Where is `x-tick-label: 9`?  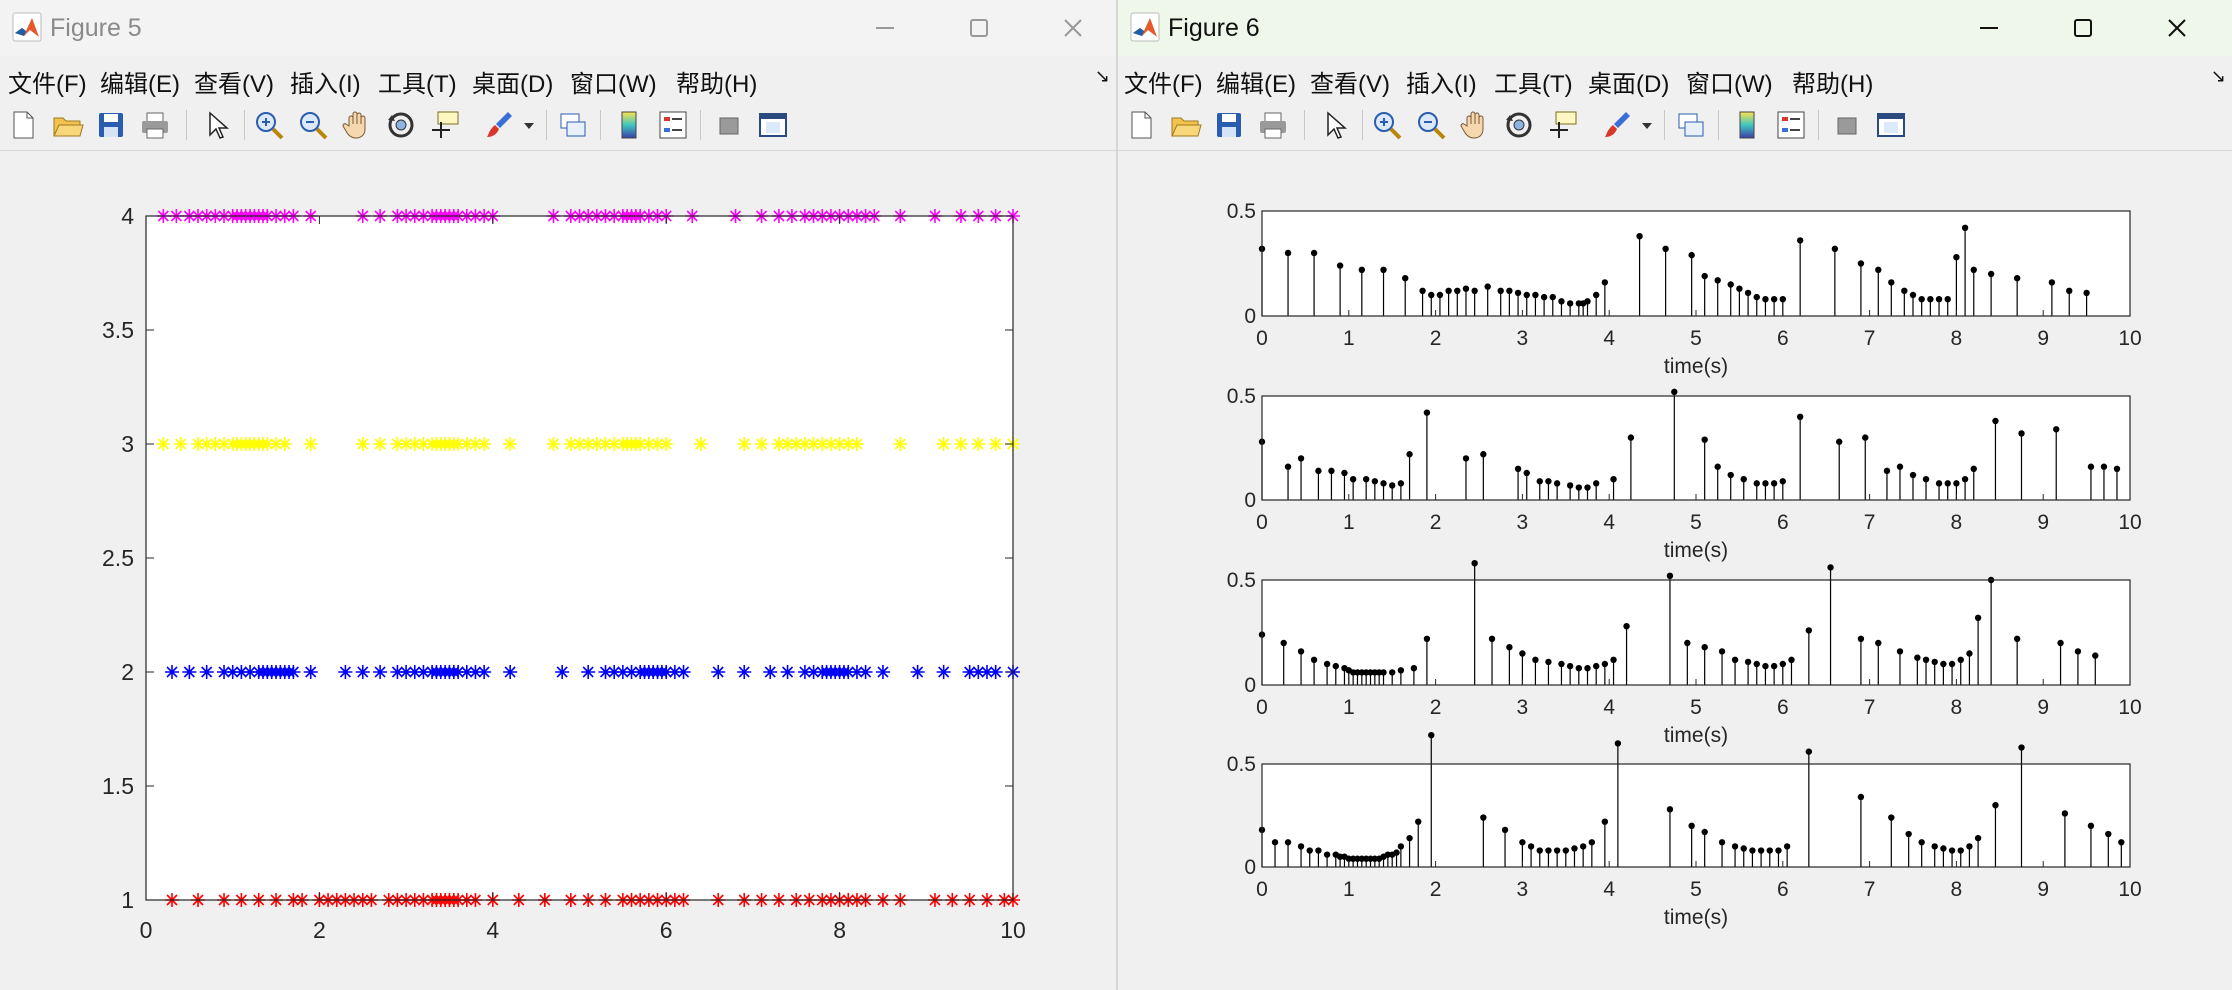
x-tick-label: 9 is located at coordinates (2043, 707).